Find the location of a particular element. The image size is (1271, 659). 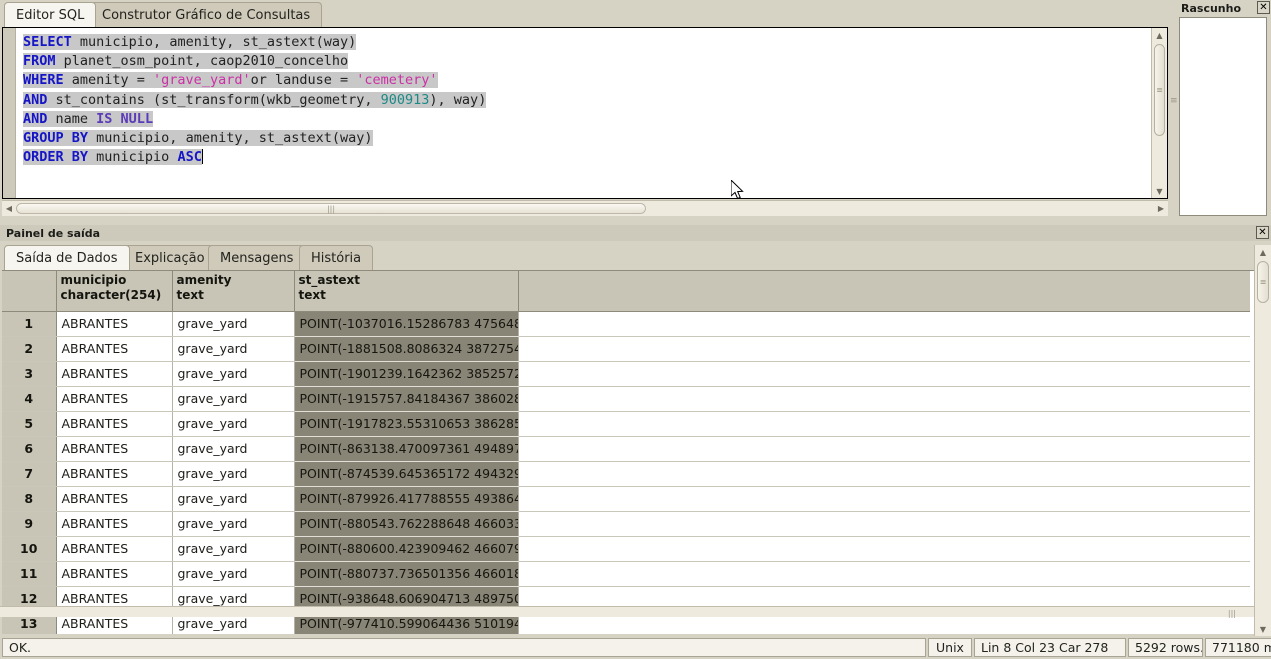

tab-graphical-query-builder-label: Construtor Gráfico de Consultas is located at coordinates (206, 15).